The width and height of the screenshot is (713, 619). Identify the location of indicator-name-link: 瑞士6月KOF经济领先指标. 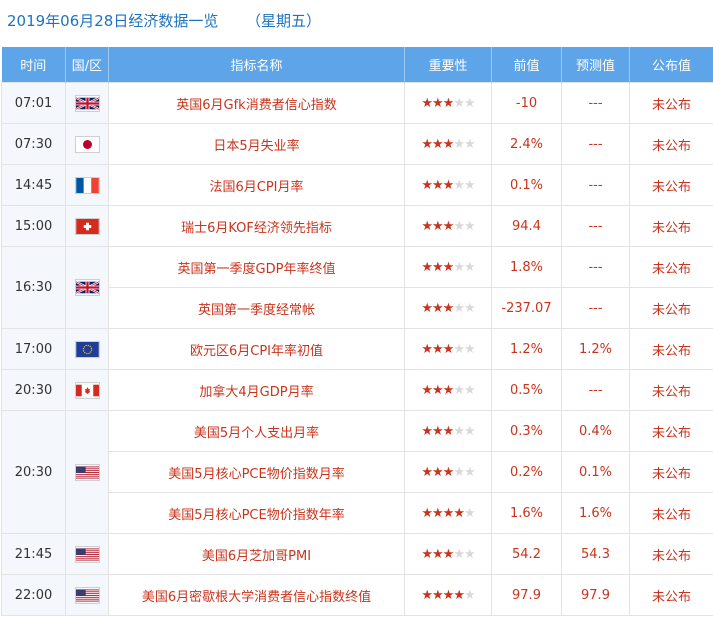
(256, 226).